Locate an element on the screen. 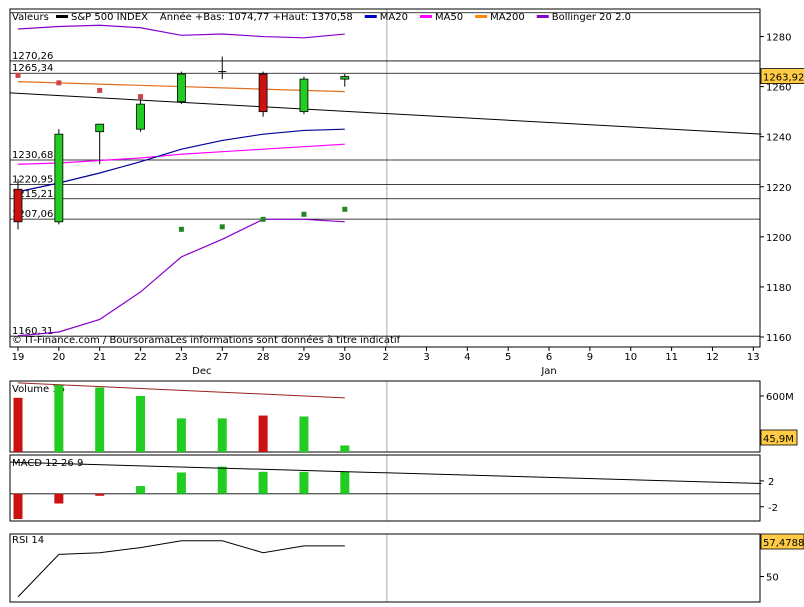  x-axis-tick-label: 13 is located at coordinates (753, 357).